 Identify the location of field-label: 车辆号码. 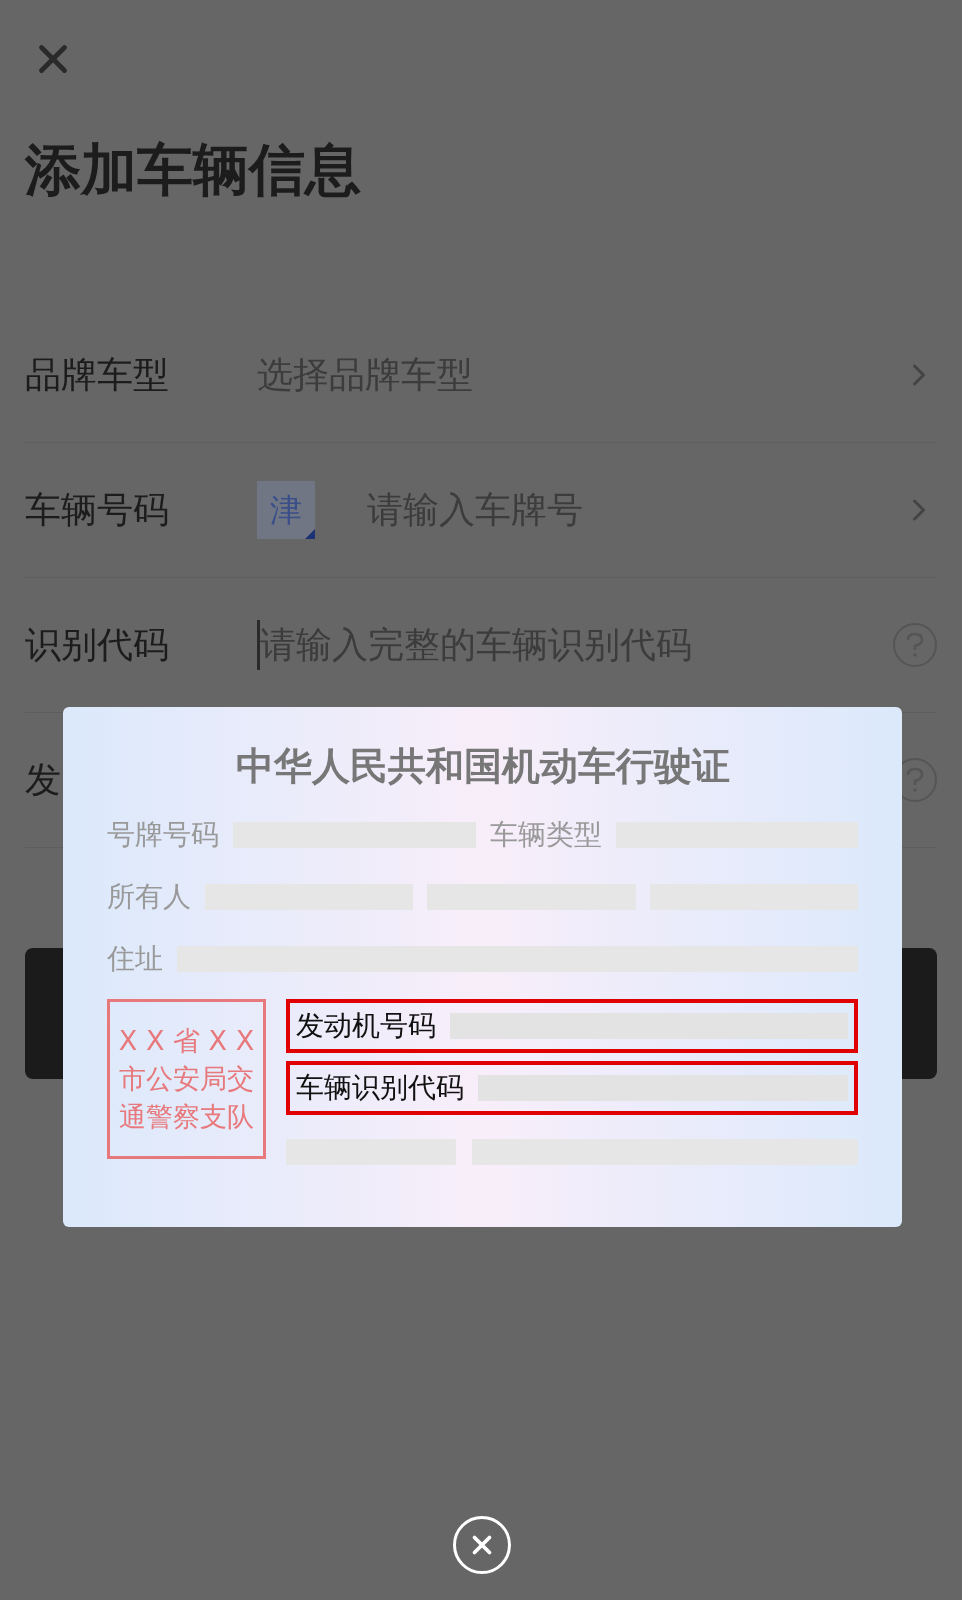
(97, 510).